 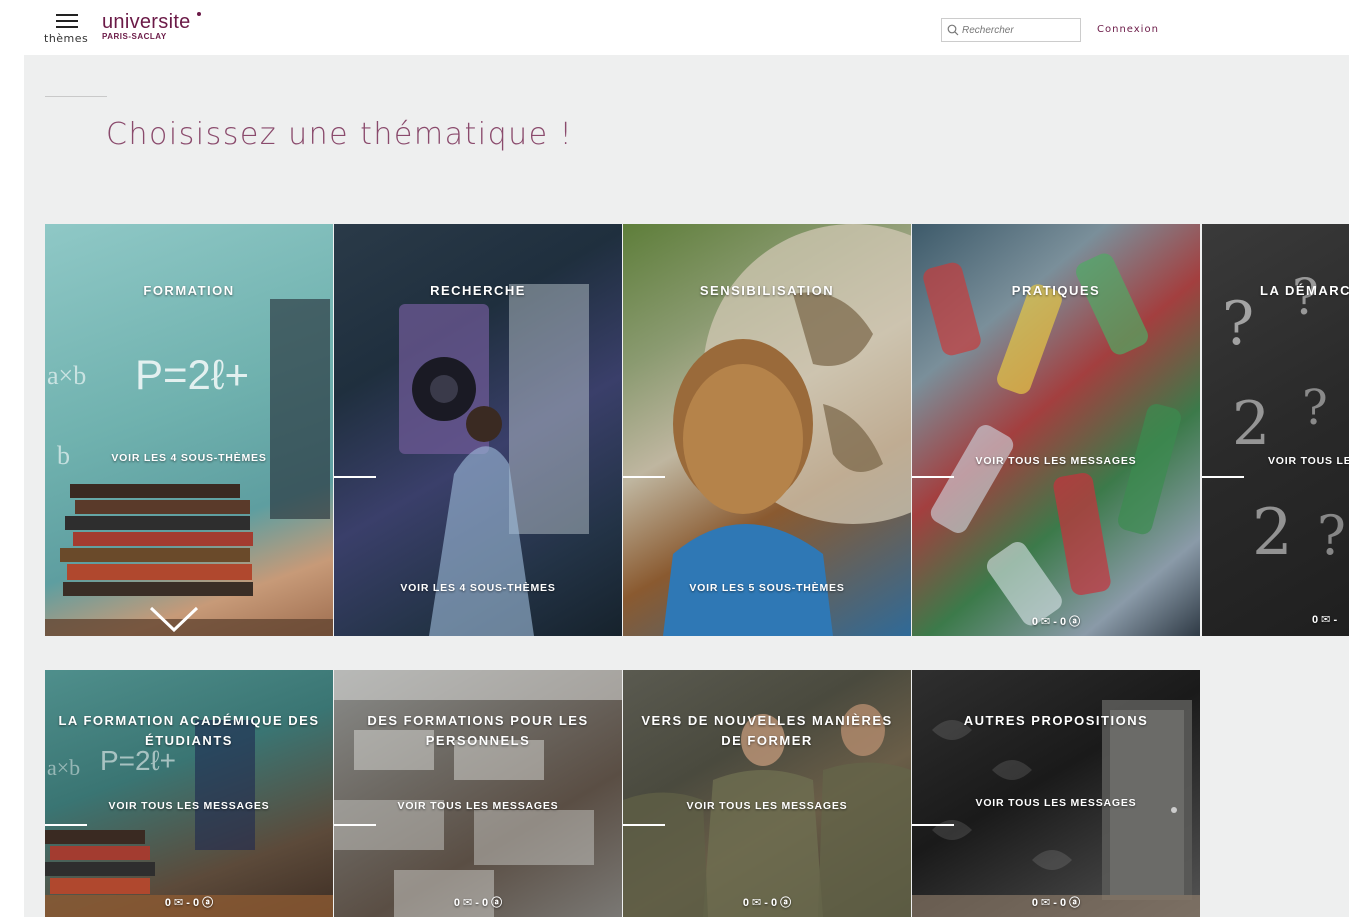 I want to click on theme-title: FORMATION, so click(x=189, y=290).